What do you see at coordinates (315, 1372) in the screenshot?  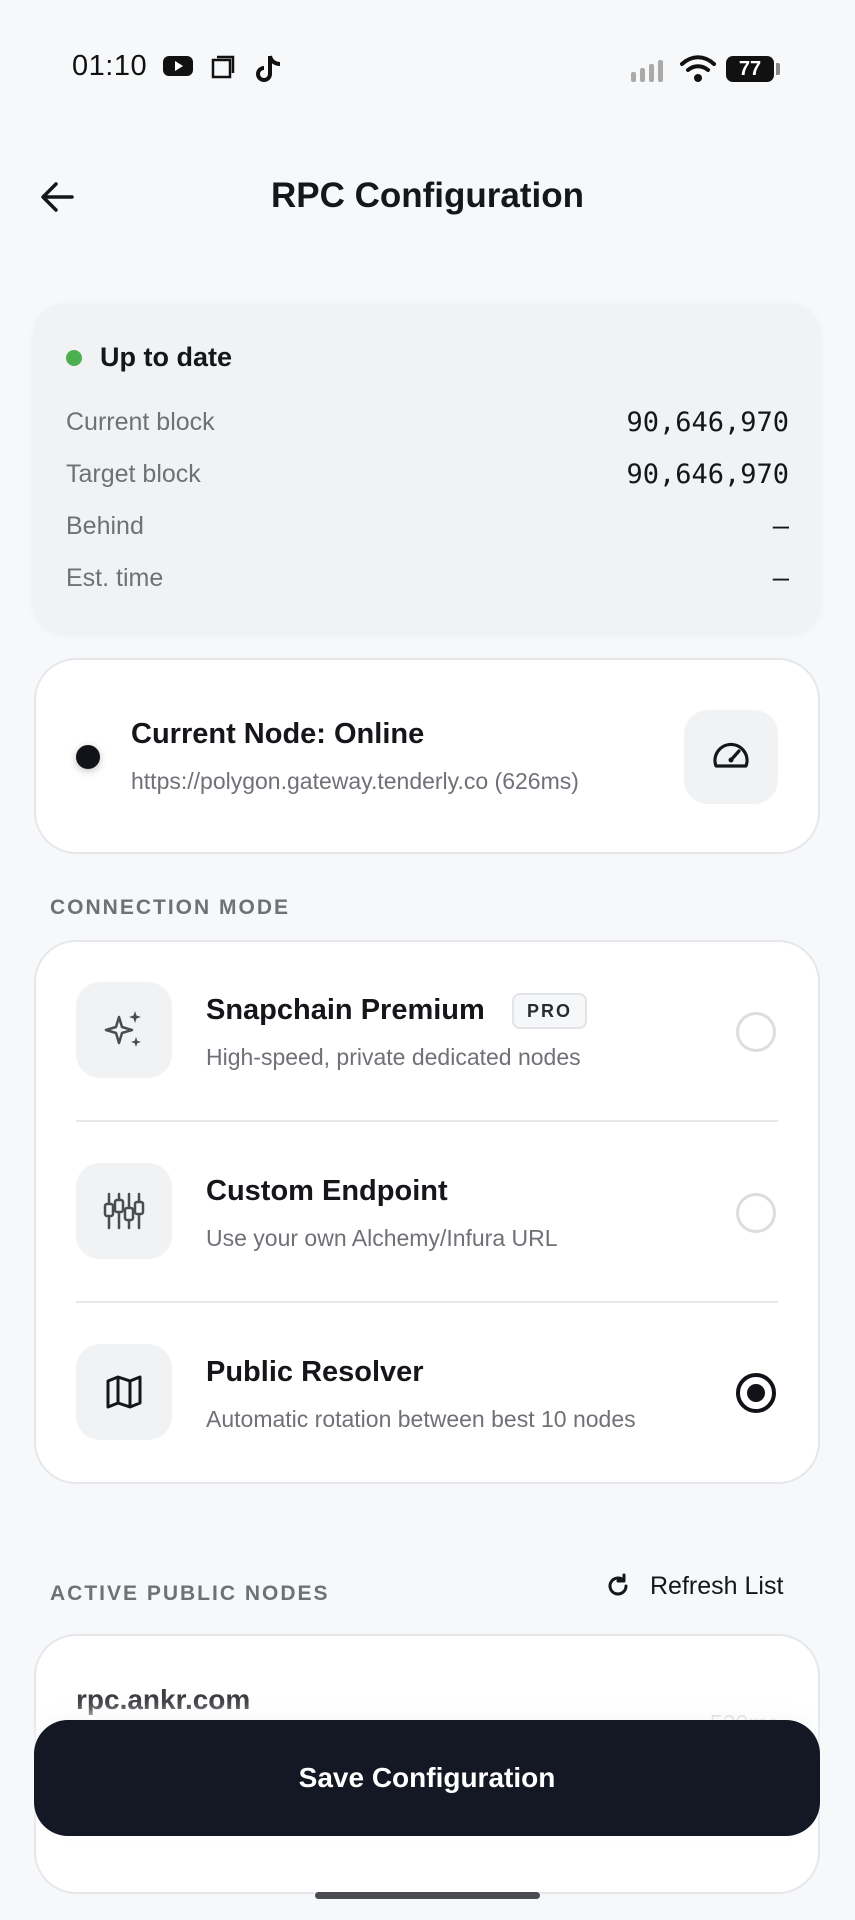 I see `public-option-title: Public Resolver` at bounding box center [315, 1372].